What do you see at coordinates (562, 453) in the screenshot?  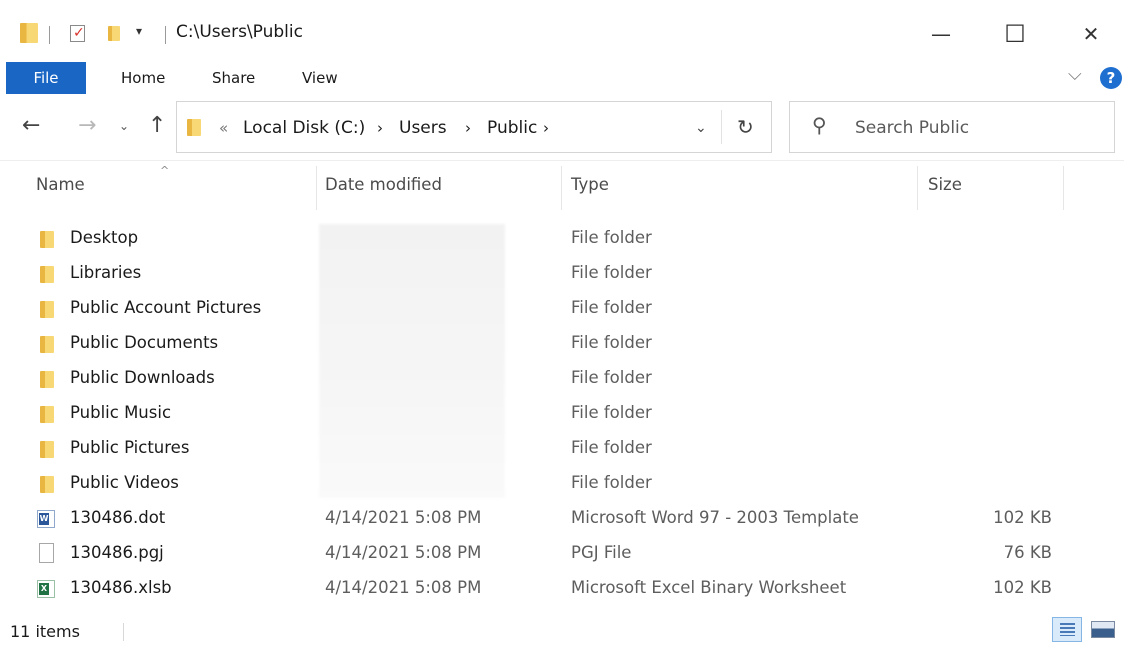 I see `list-item: Public Pictures File folder` at bounding box center [562, 453].